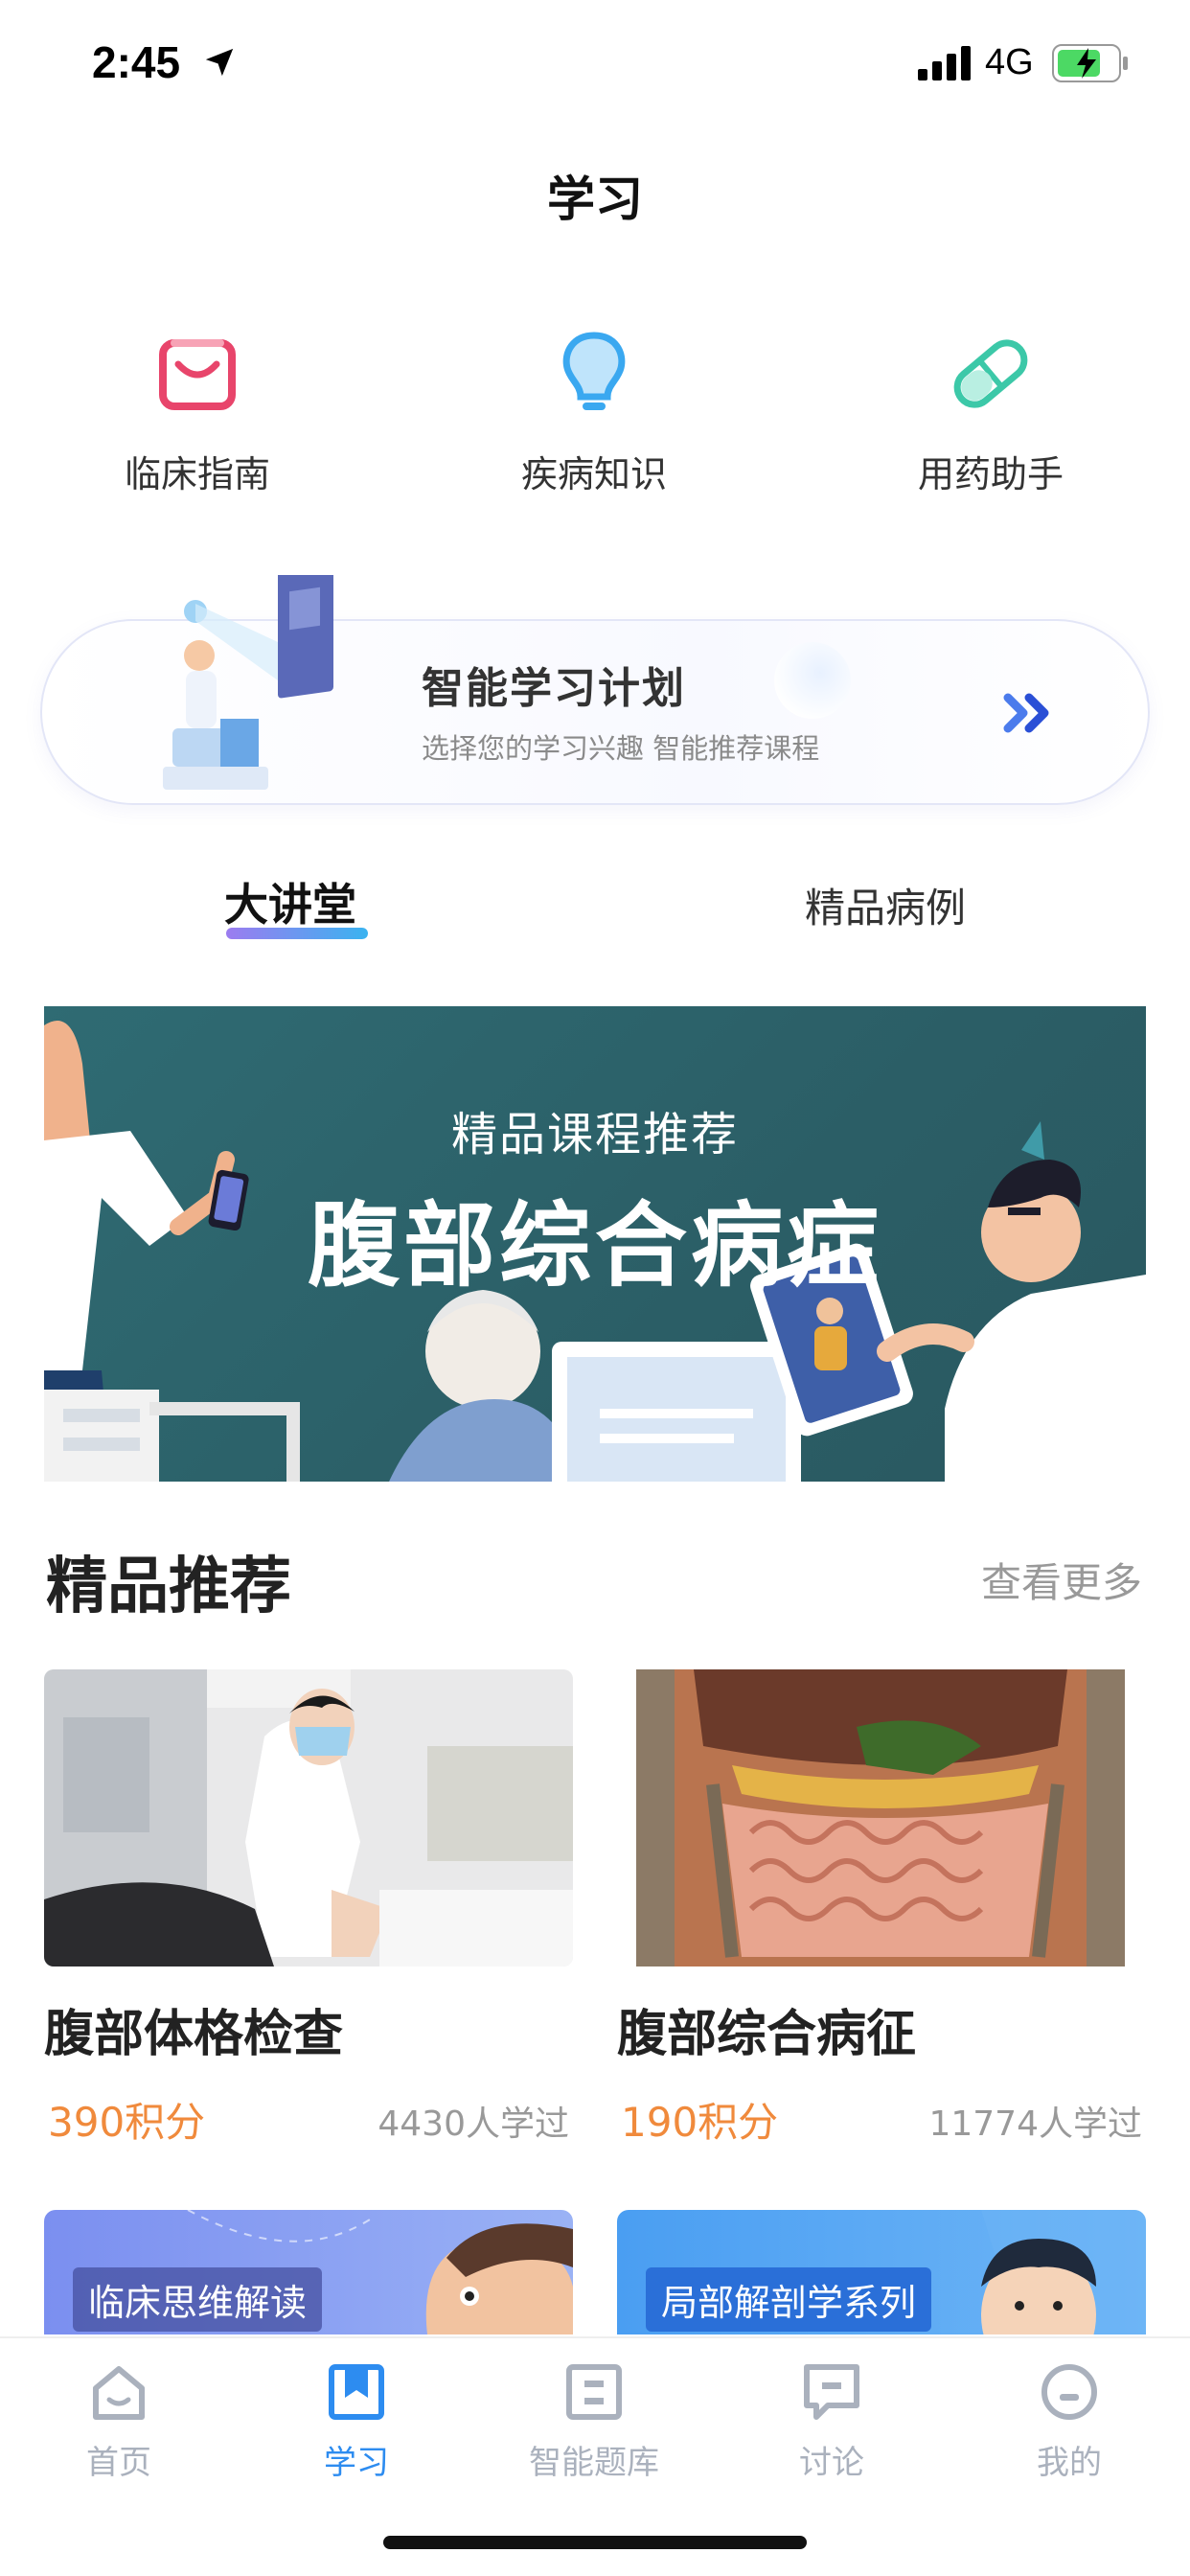  What do you see at coordinates (789, 2299) in the screenshot?
I see `course-tag: 局部解剖学系列` at bounding box center [789, 2299].